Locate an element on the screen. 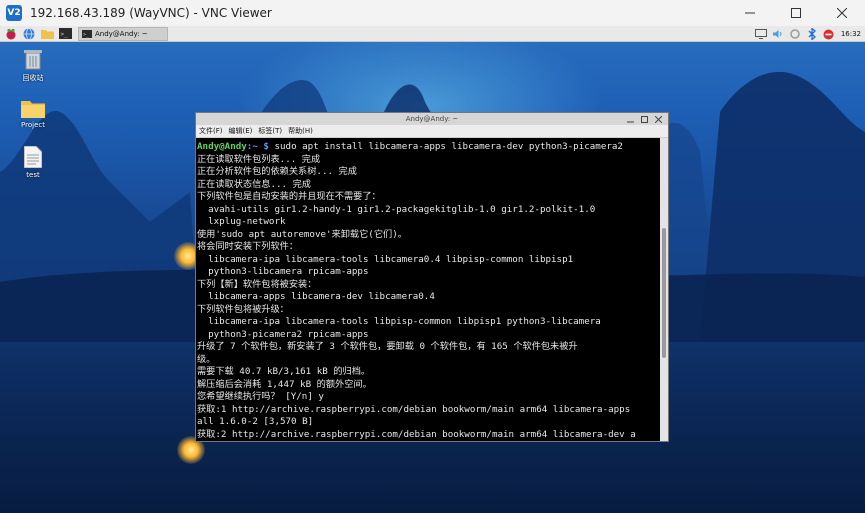  system-tray: 16:32 is located at coordinates (805, 34).